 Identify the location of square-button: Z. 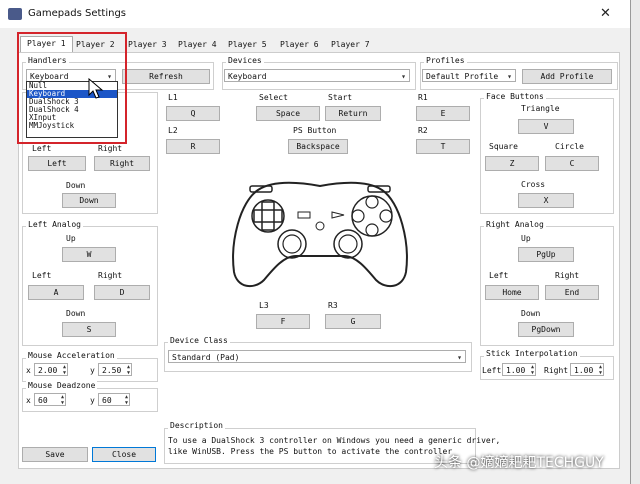
(512, 163).